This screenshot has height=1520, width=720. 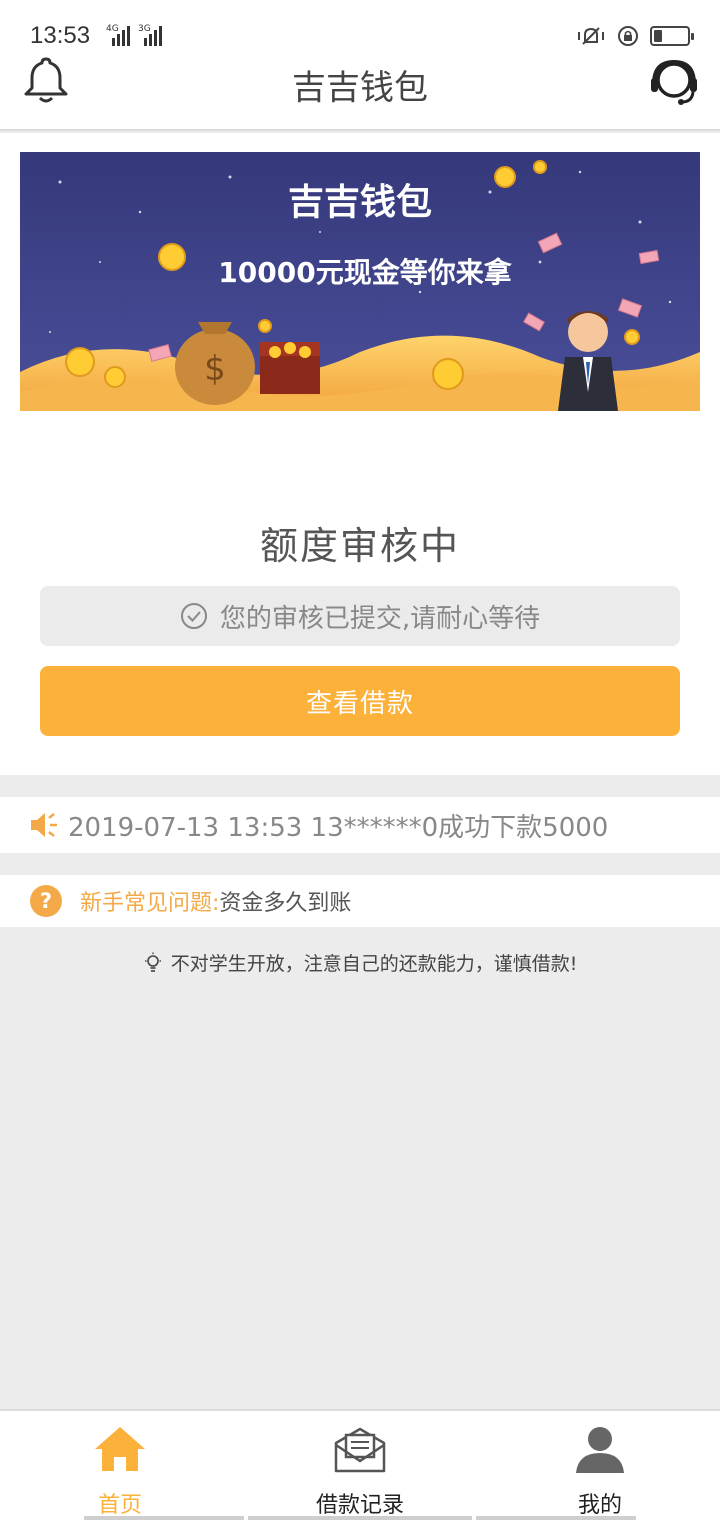 What do you see at coordinates (338, 827) in the screenshot?
I see `ticker-text: 2019-07-13 13:53 13******0成功下款5000` at bounding box center [338, 827].